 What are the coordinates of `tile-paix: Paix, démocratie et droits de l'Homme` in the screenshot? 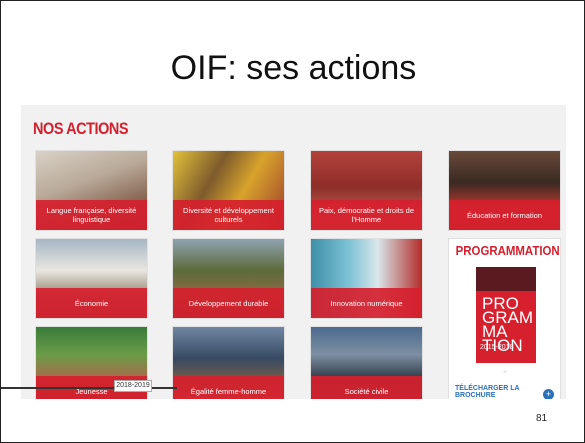 It's located at (366, 190).